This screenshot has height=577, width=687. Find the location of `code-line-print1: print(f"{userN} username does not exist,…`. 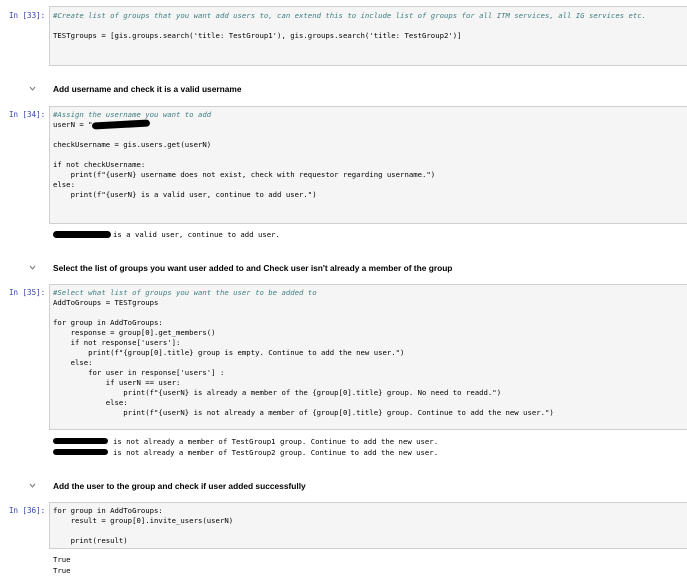

code-line-print1: print(f"{userN} username does not exist,… is located at coordinates (244, 174).